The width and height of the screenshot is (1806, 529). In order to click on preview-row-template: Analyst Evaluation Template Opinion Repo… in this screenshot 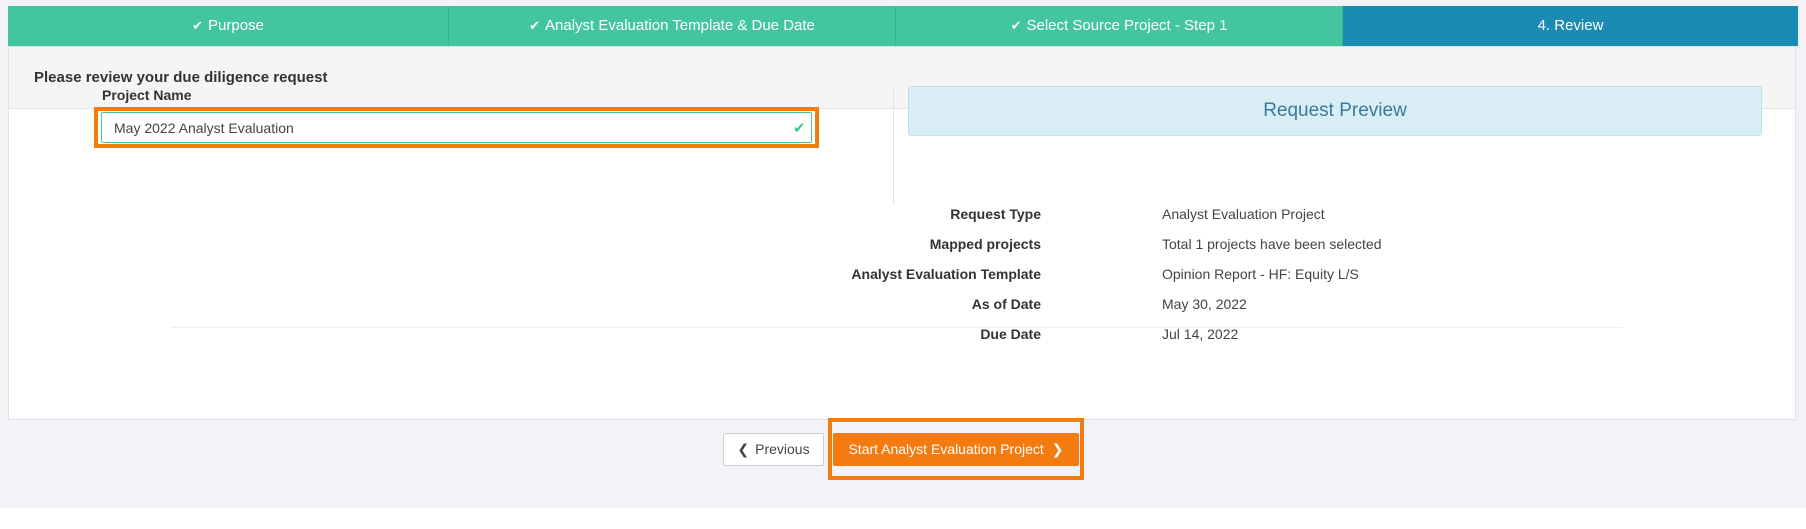, I will do `click(1309, 276)`.